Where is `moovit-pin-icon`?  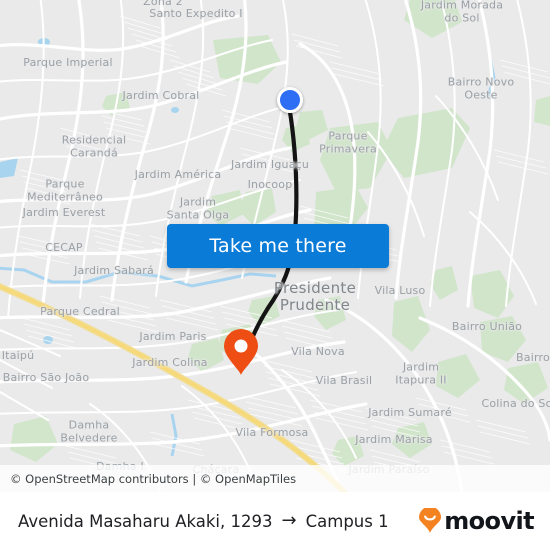 moovit-pin-icon is located at coordinates (430, 520).